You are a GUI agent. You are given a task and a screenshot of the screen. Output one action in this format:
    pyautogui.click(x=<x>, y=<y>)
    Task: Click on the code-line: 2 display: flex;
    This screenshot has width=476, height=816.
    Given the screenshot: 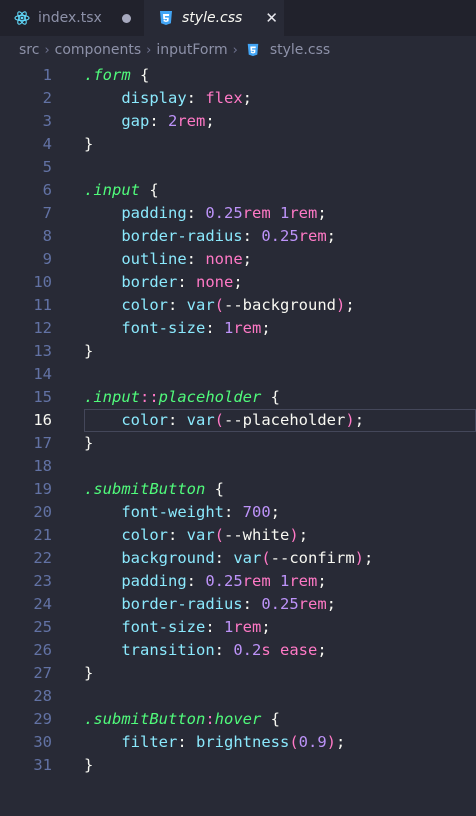 What is the action you would take?
    pyautogui.click(x=238, y=98)
    